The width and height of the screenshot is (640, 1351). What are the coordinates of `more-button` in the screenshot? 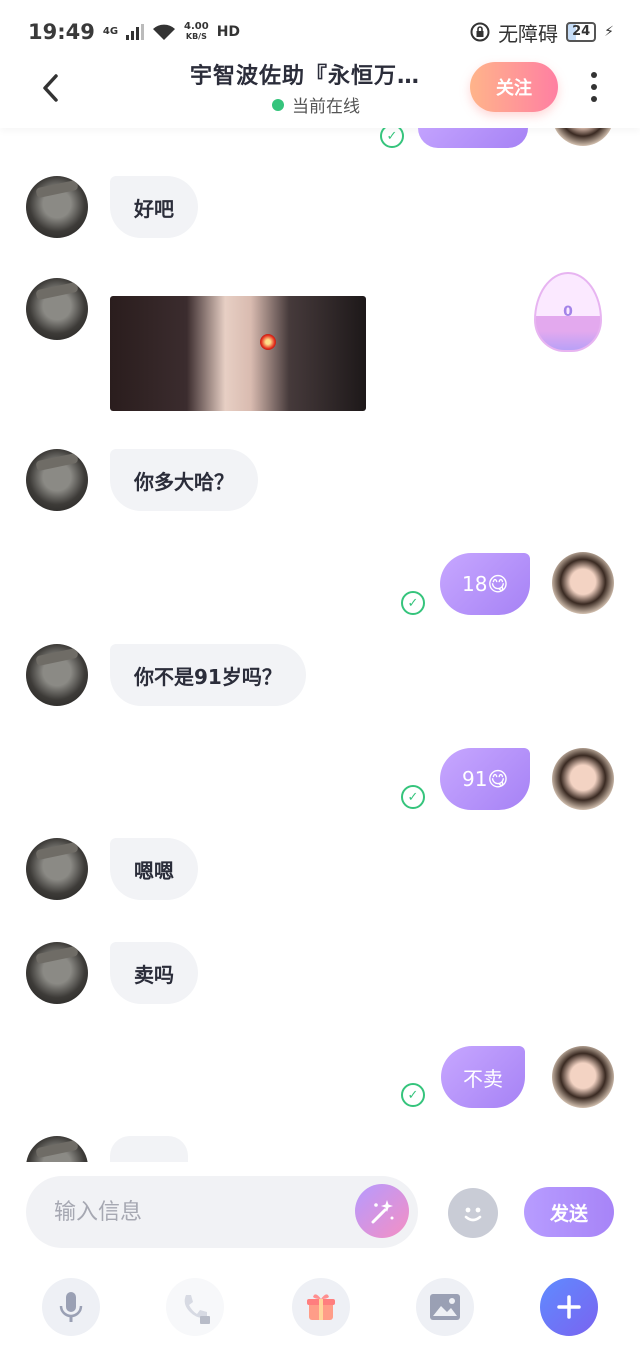 It's located at (594, 87).